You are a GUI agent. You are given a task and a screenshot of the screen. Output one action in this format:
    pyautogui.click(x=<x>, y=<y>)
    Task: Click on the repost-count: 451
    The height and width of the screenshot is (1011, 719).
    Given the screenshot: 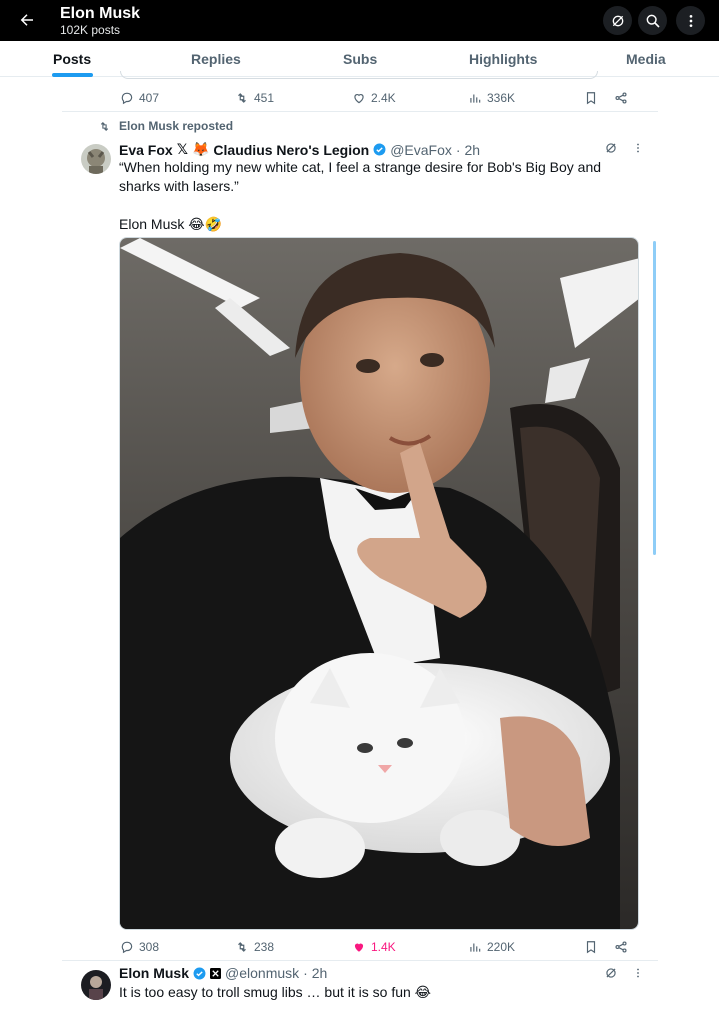 What is the action you would take?
    pyautogui.click(x=264, y=98)
    